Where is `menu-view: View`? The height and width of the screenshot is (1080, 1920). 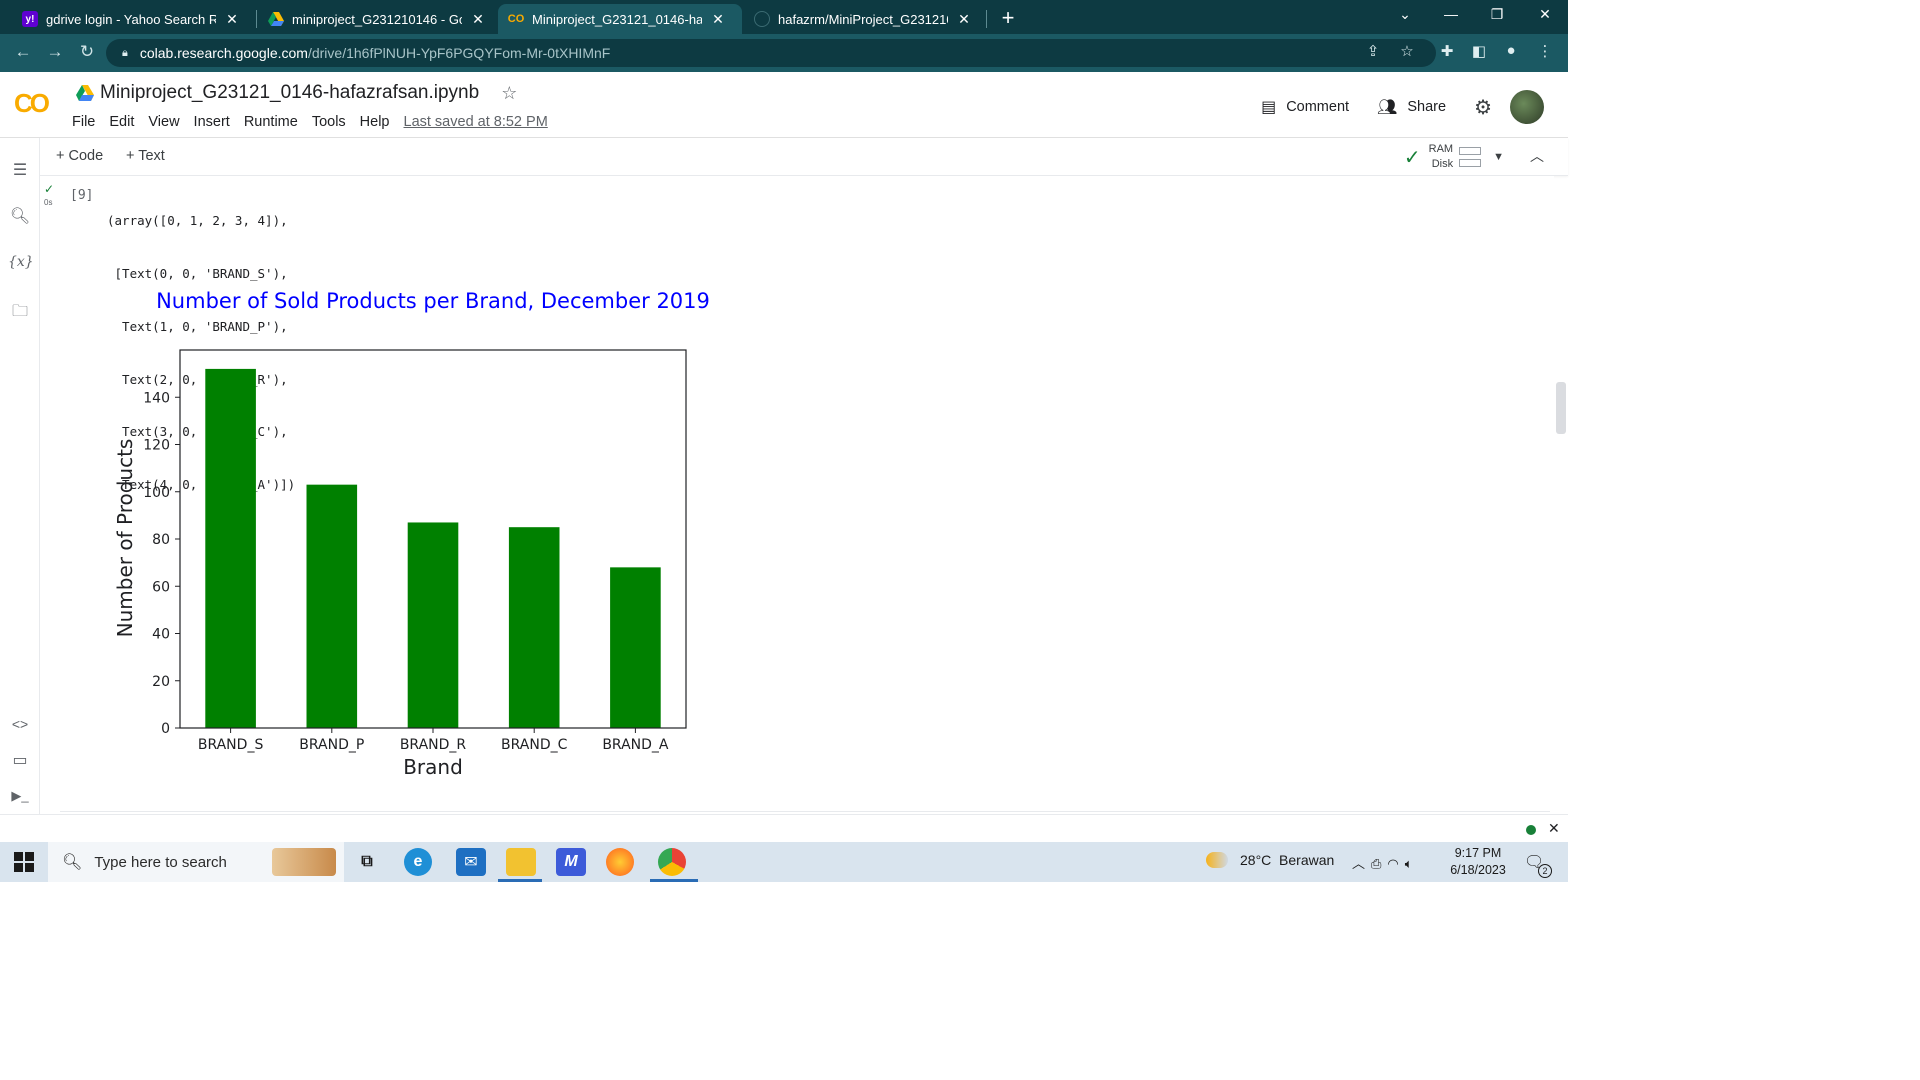
menu-view: View is located at coordinates (163, 122).